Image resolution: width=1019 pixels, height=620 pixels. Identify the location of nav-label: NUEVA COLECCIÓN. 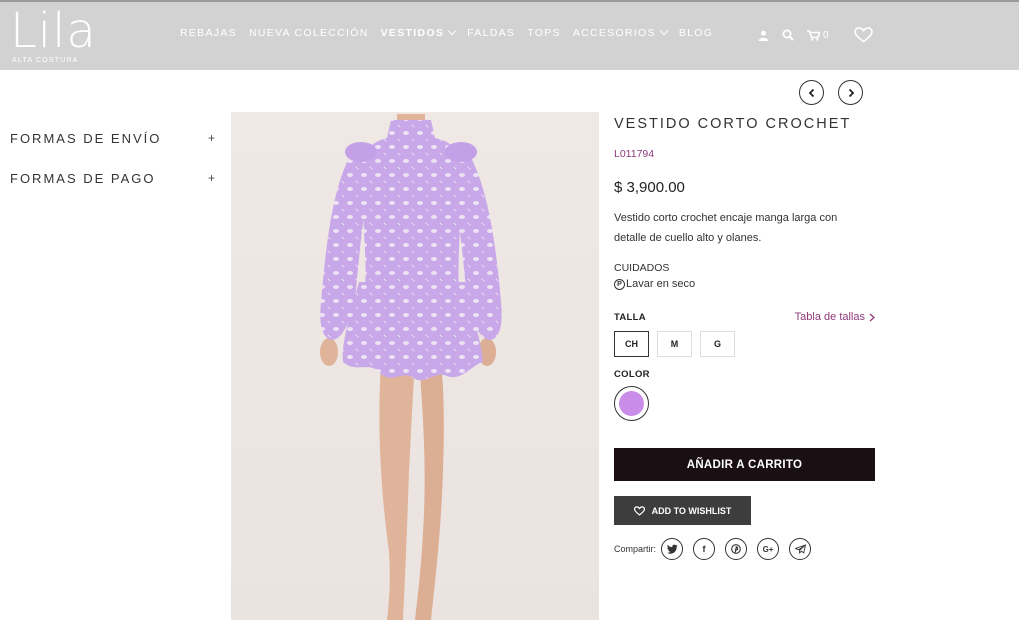
(308, 33).